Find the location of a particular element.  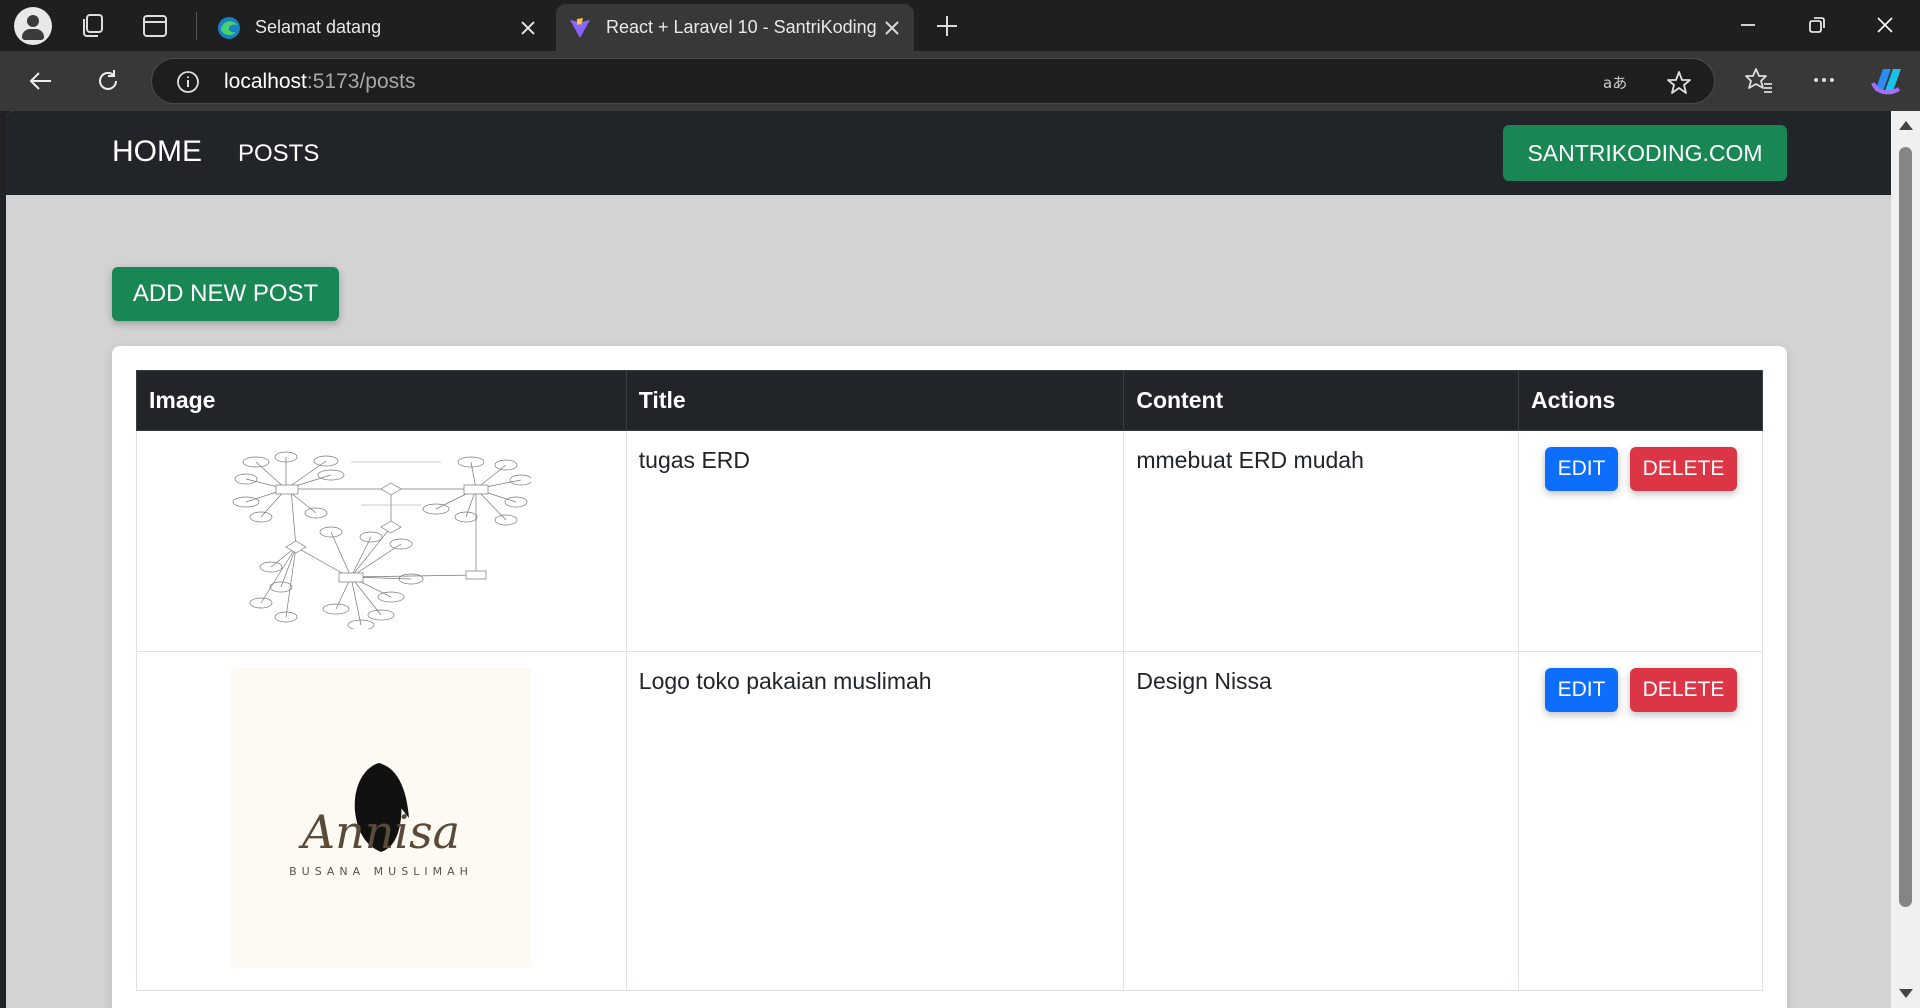

star-icon is located at coordinates (1679, 83).